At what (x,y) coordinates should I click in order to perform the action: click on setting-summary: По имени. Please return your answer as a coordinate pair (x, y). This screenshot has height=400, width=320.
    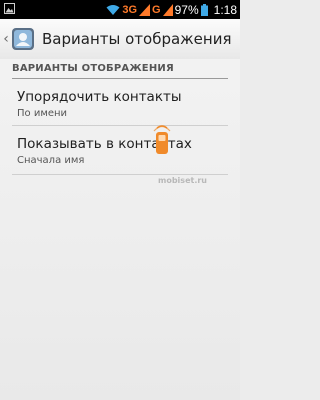
    Looking at the image, I should click on (42, 113).